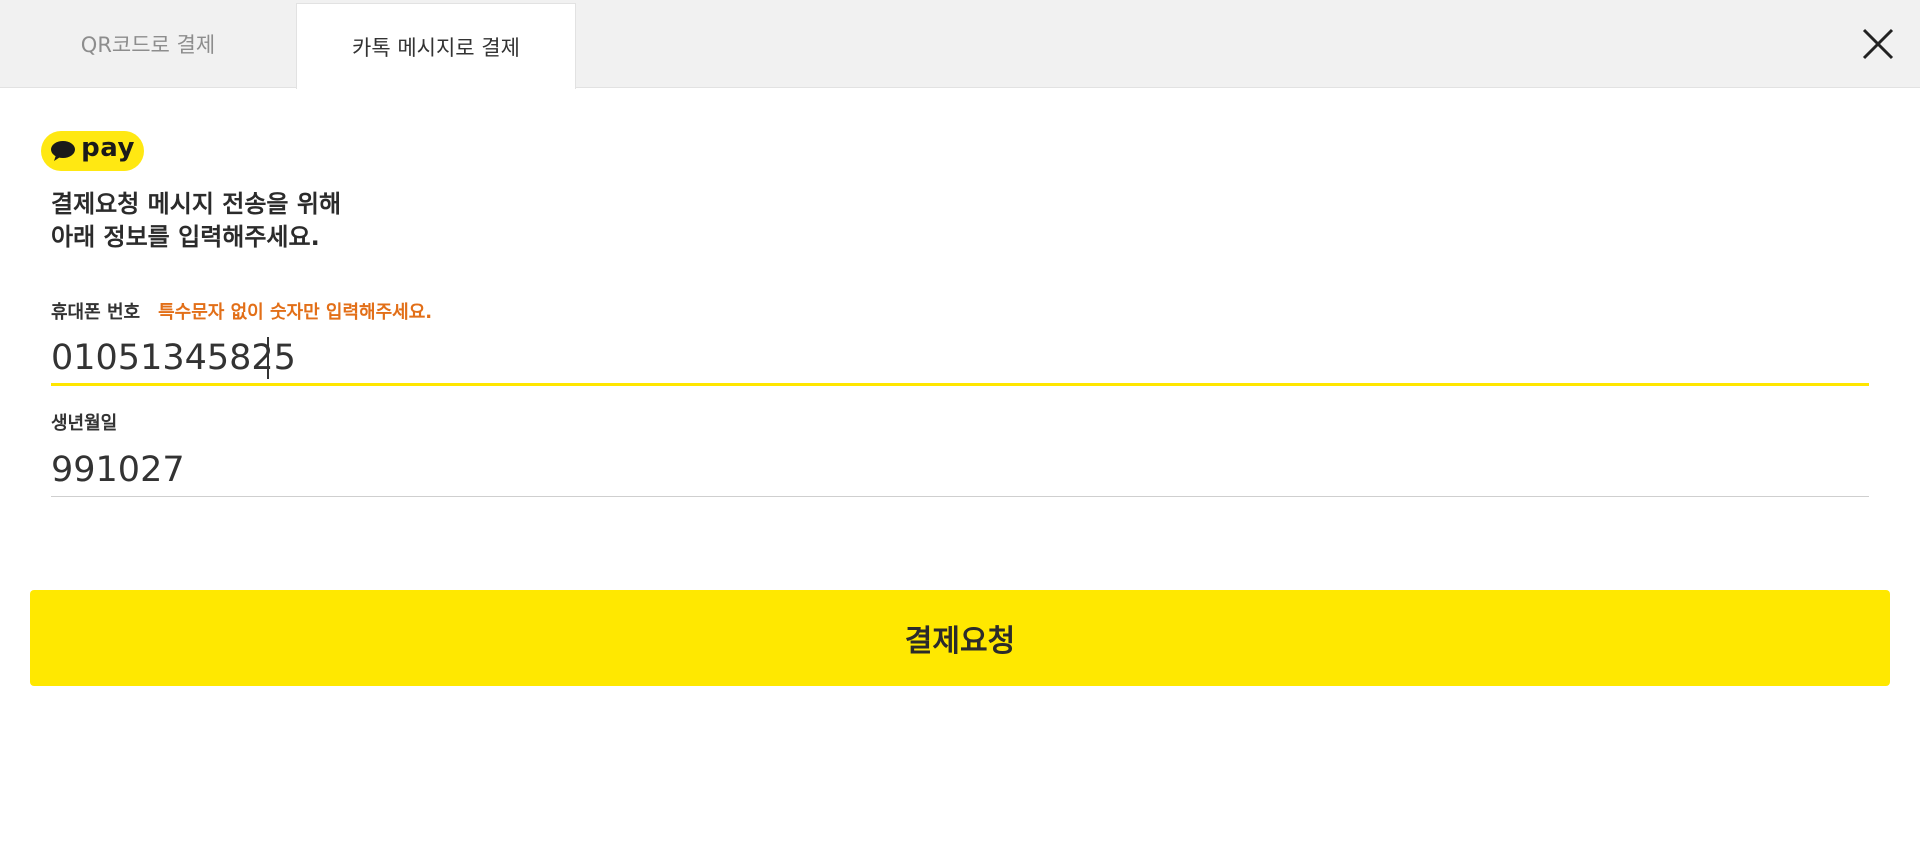  What do you see at coordinates (960, 44) in the screenshot?
I see `tab-bar: QR코드로 결제 카톡 메시지로 결제` at bounding box center [960, 44].